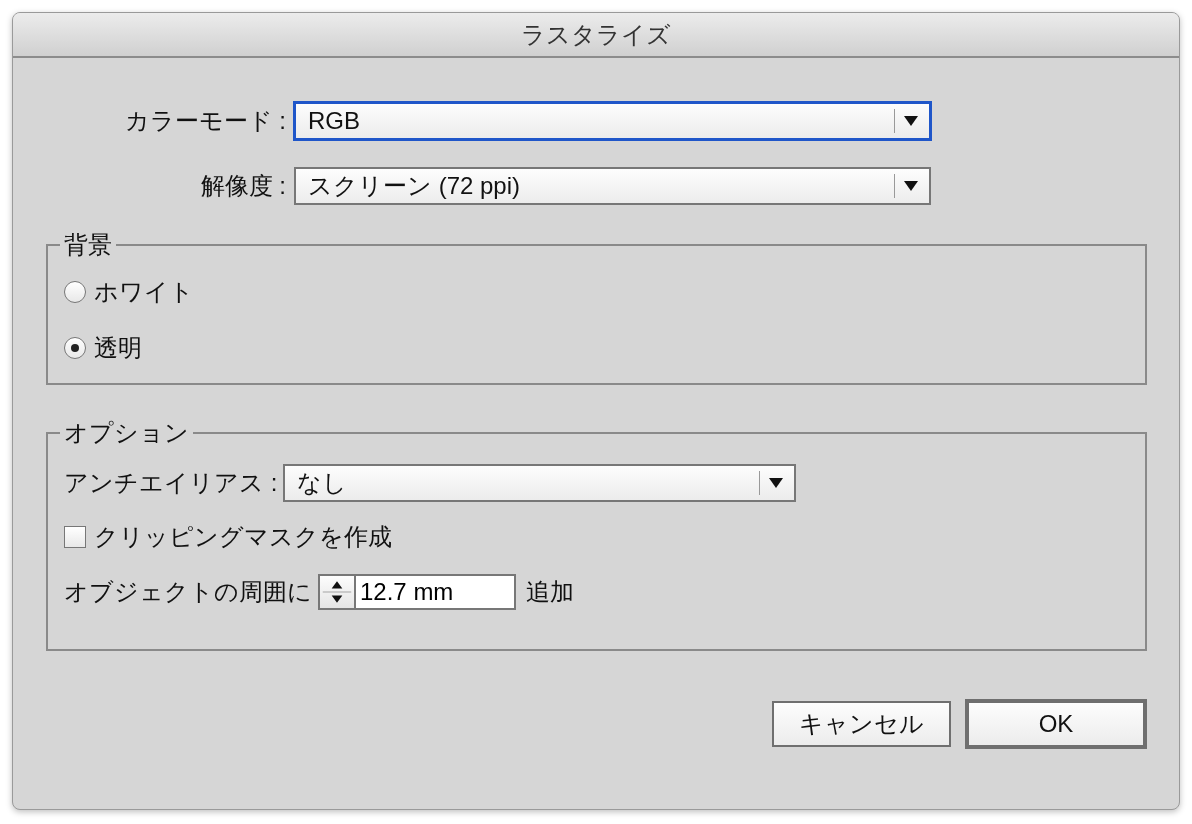 This screenshot has width=1192, height=824. Describe the element at coordinates (88, 245) in the screenshot. I see `group-title: 背景` at that location.